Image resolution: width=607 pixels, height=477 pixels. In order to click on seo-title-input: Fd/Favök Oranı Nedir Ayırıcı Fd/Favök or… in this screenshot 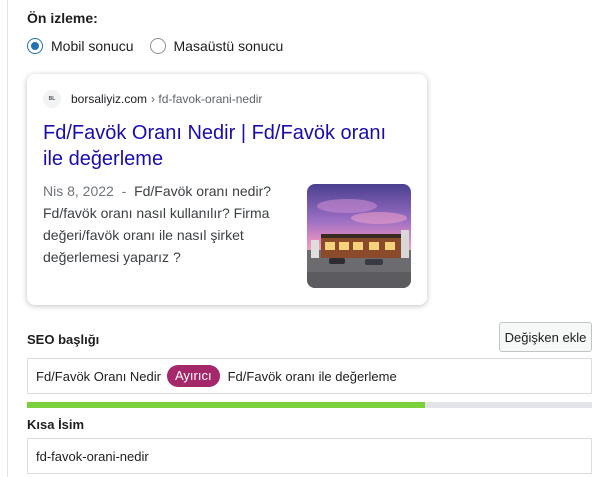, I will do `click(309, 376)`.